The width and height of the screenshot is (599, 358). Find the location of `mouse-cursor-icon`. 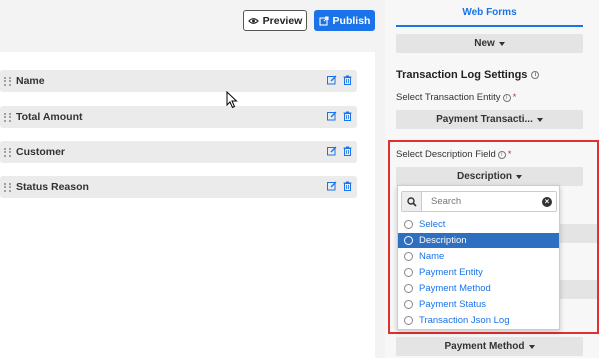

mouse-cursor-icon is located at coordinates (232, 100).